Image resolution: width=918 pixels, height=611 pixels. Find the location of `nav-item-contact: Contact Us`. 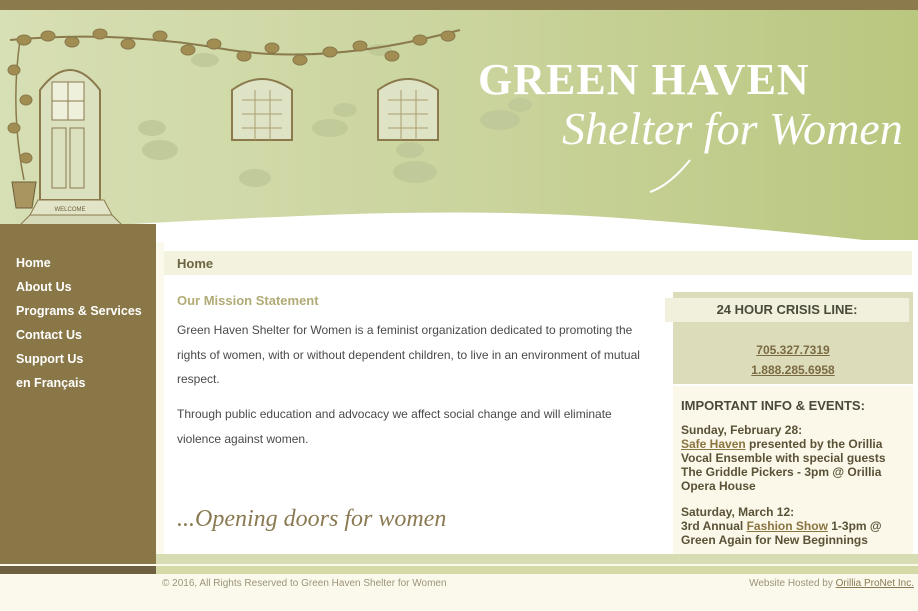

nav-item-contact: Contact Us is located at coordinates (79, 338).